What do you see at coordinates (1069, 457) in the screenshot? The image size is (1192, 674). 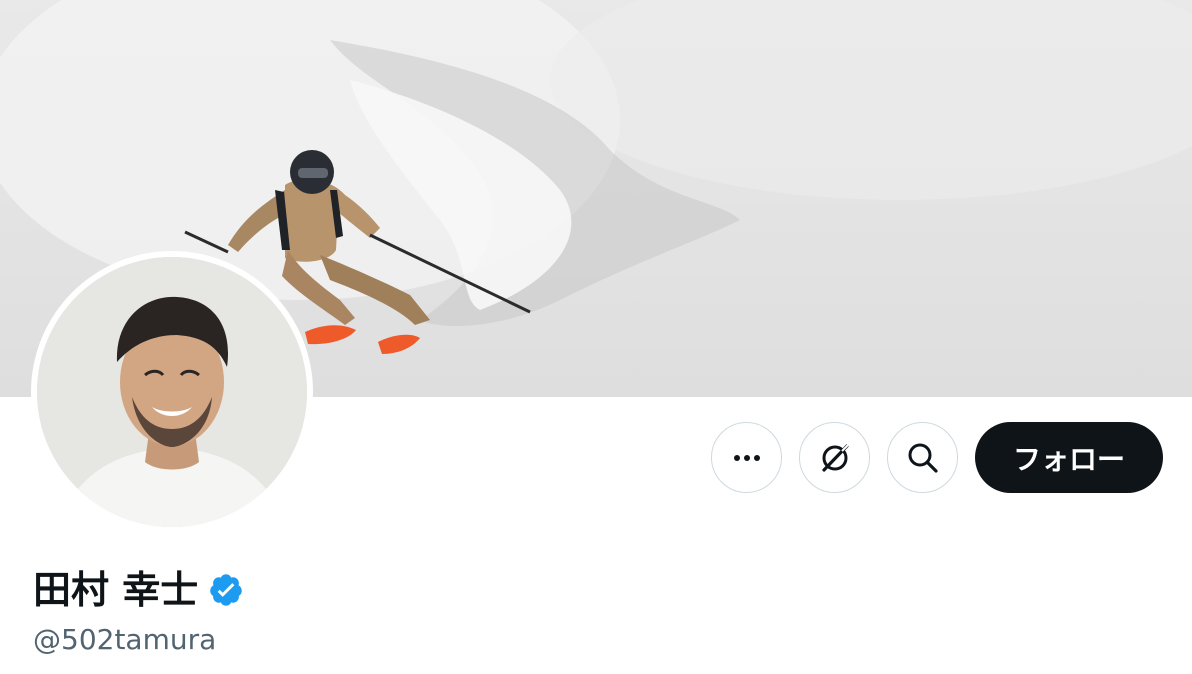 I see `follow-button: フォロー` at bounding box center [1069, 457].